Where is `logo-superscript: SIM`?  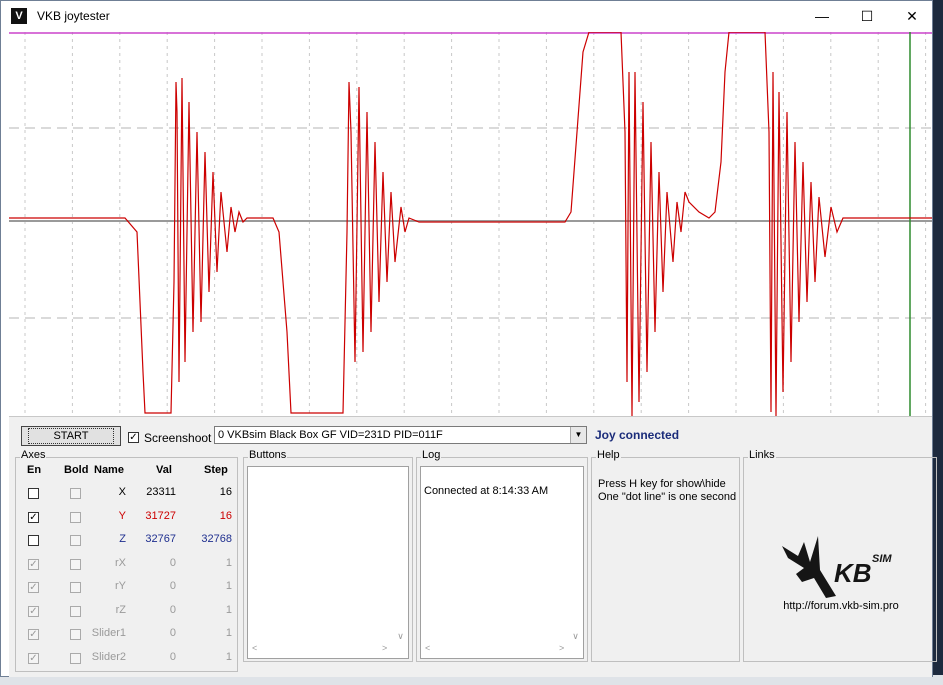
logo-superscript: SIM is located at coordinates (882, 559).